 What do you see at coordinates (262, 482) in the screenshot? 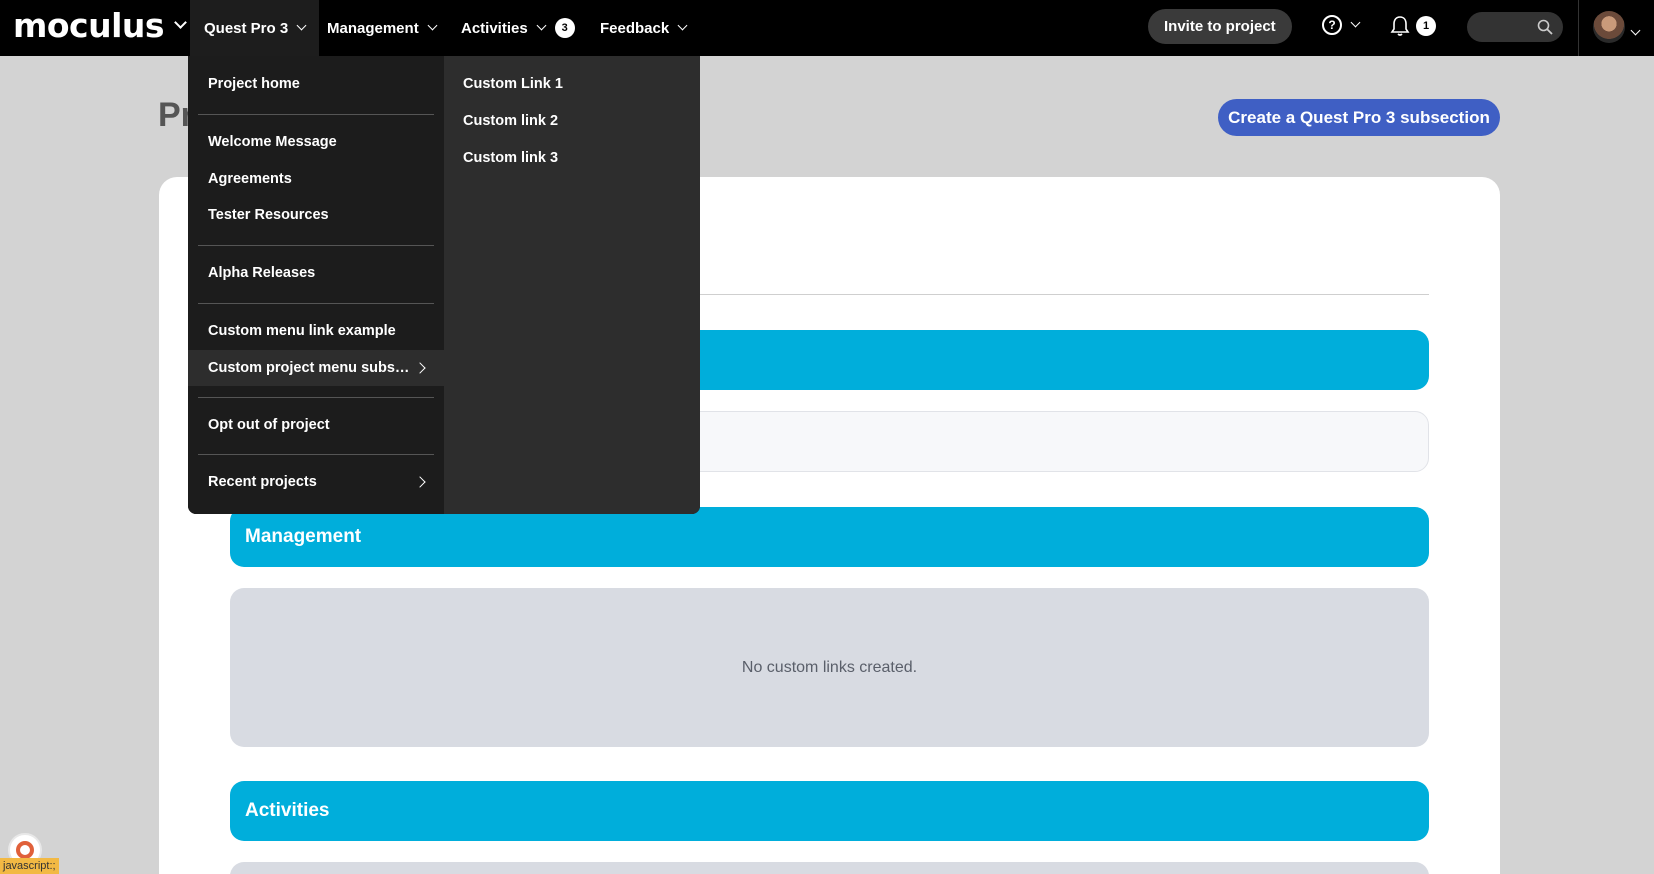
I see `menu-item-label: Recent projects` at bounding box center [262, 482].